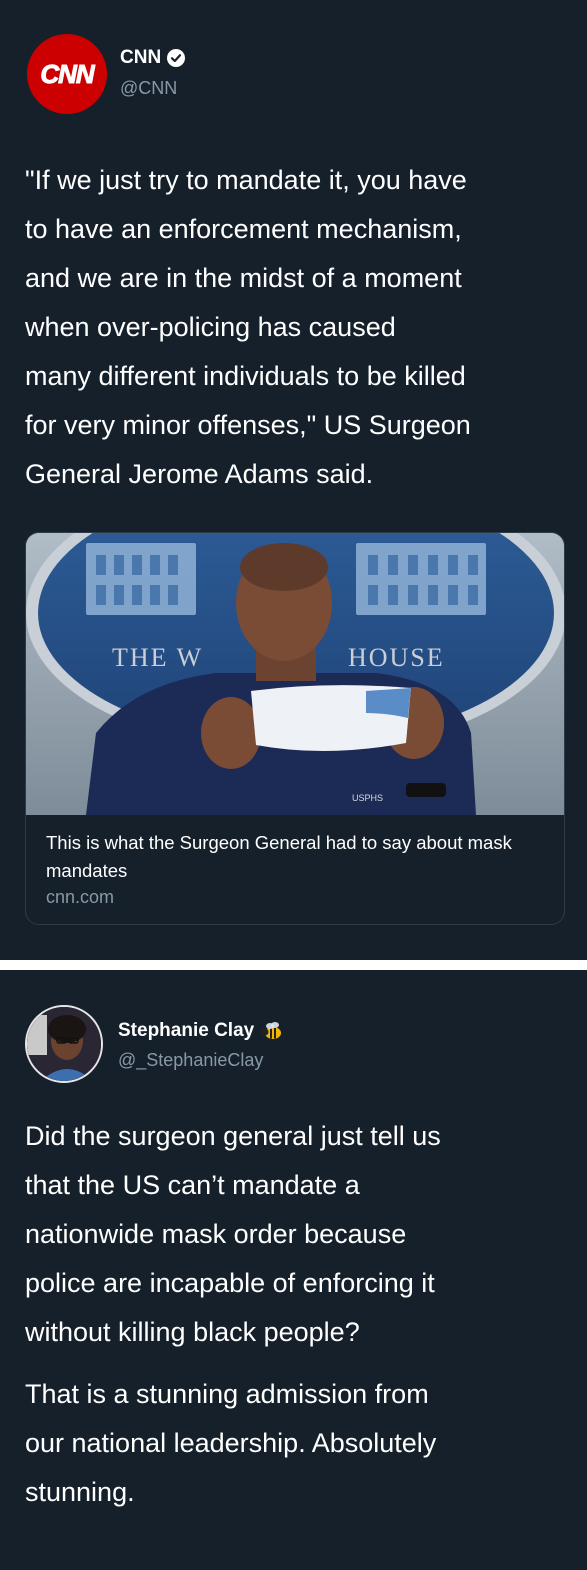 This screenshot has width=587, height=1570. I want to click on verified-badge-icon, so click(176, 58).